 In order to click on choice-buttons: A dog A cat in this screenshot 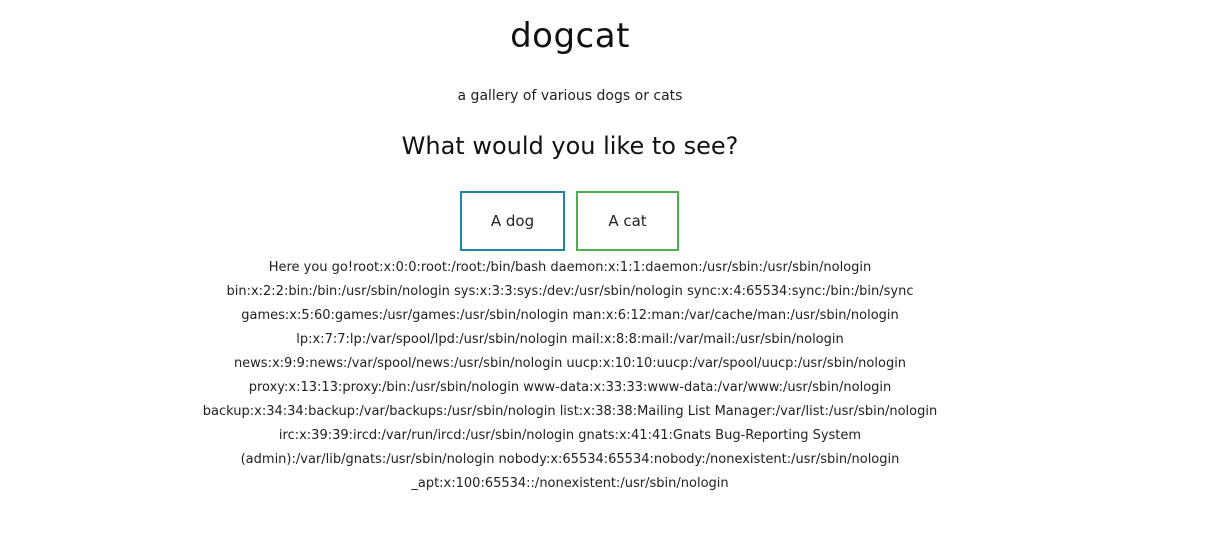, I will do `click(569, 221)`.